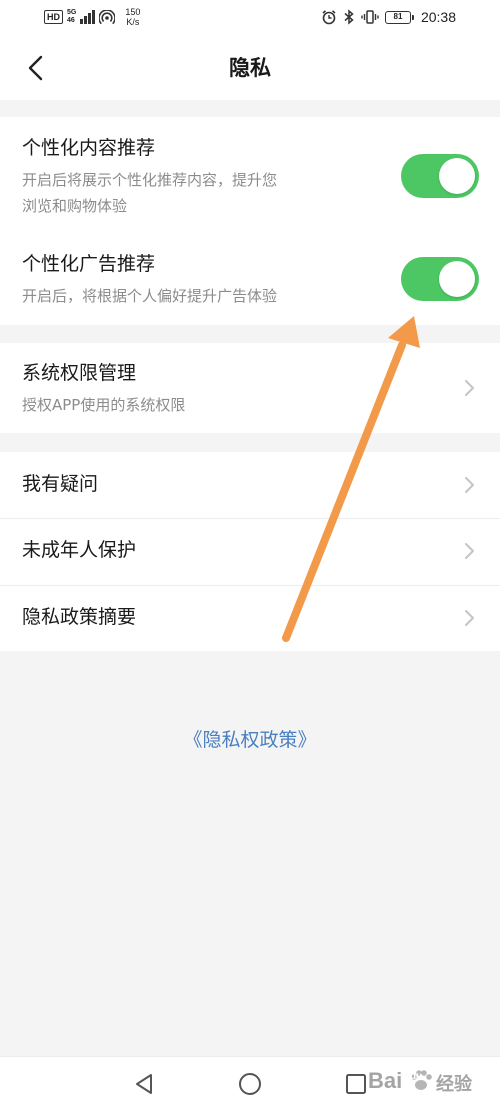  Describe the element at coordinates (53, 17) in the screenshot. I see `hd-badge: HD` at that location.